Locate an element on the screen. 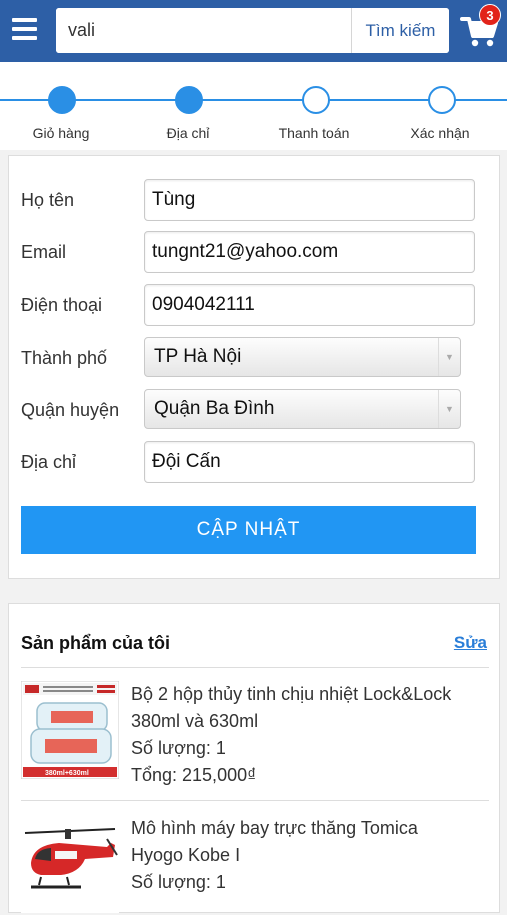 The height and width of the screenshot is (915, 507). menu-icon is located at coordinates (24, 29).